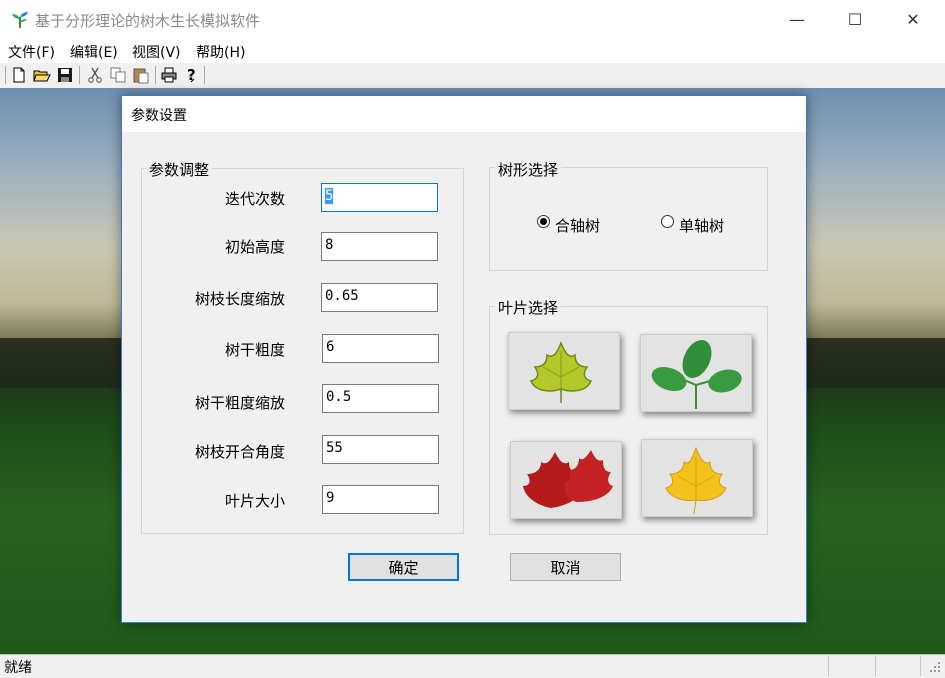  Describe the element at coordinates (192, 75) in the screenshot. I see `help-icon: ?` at that location.